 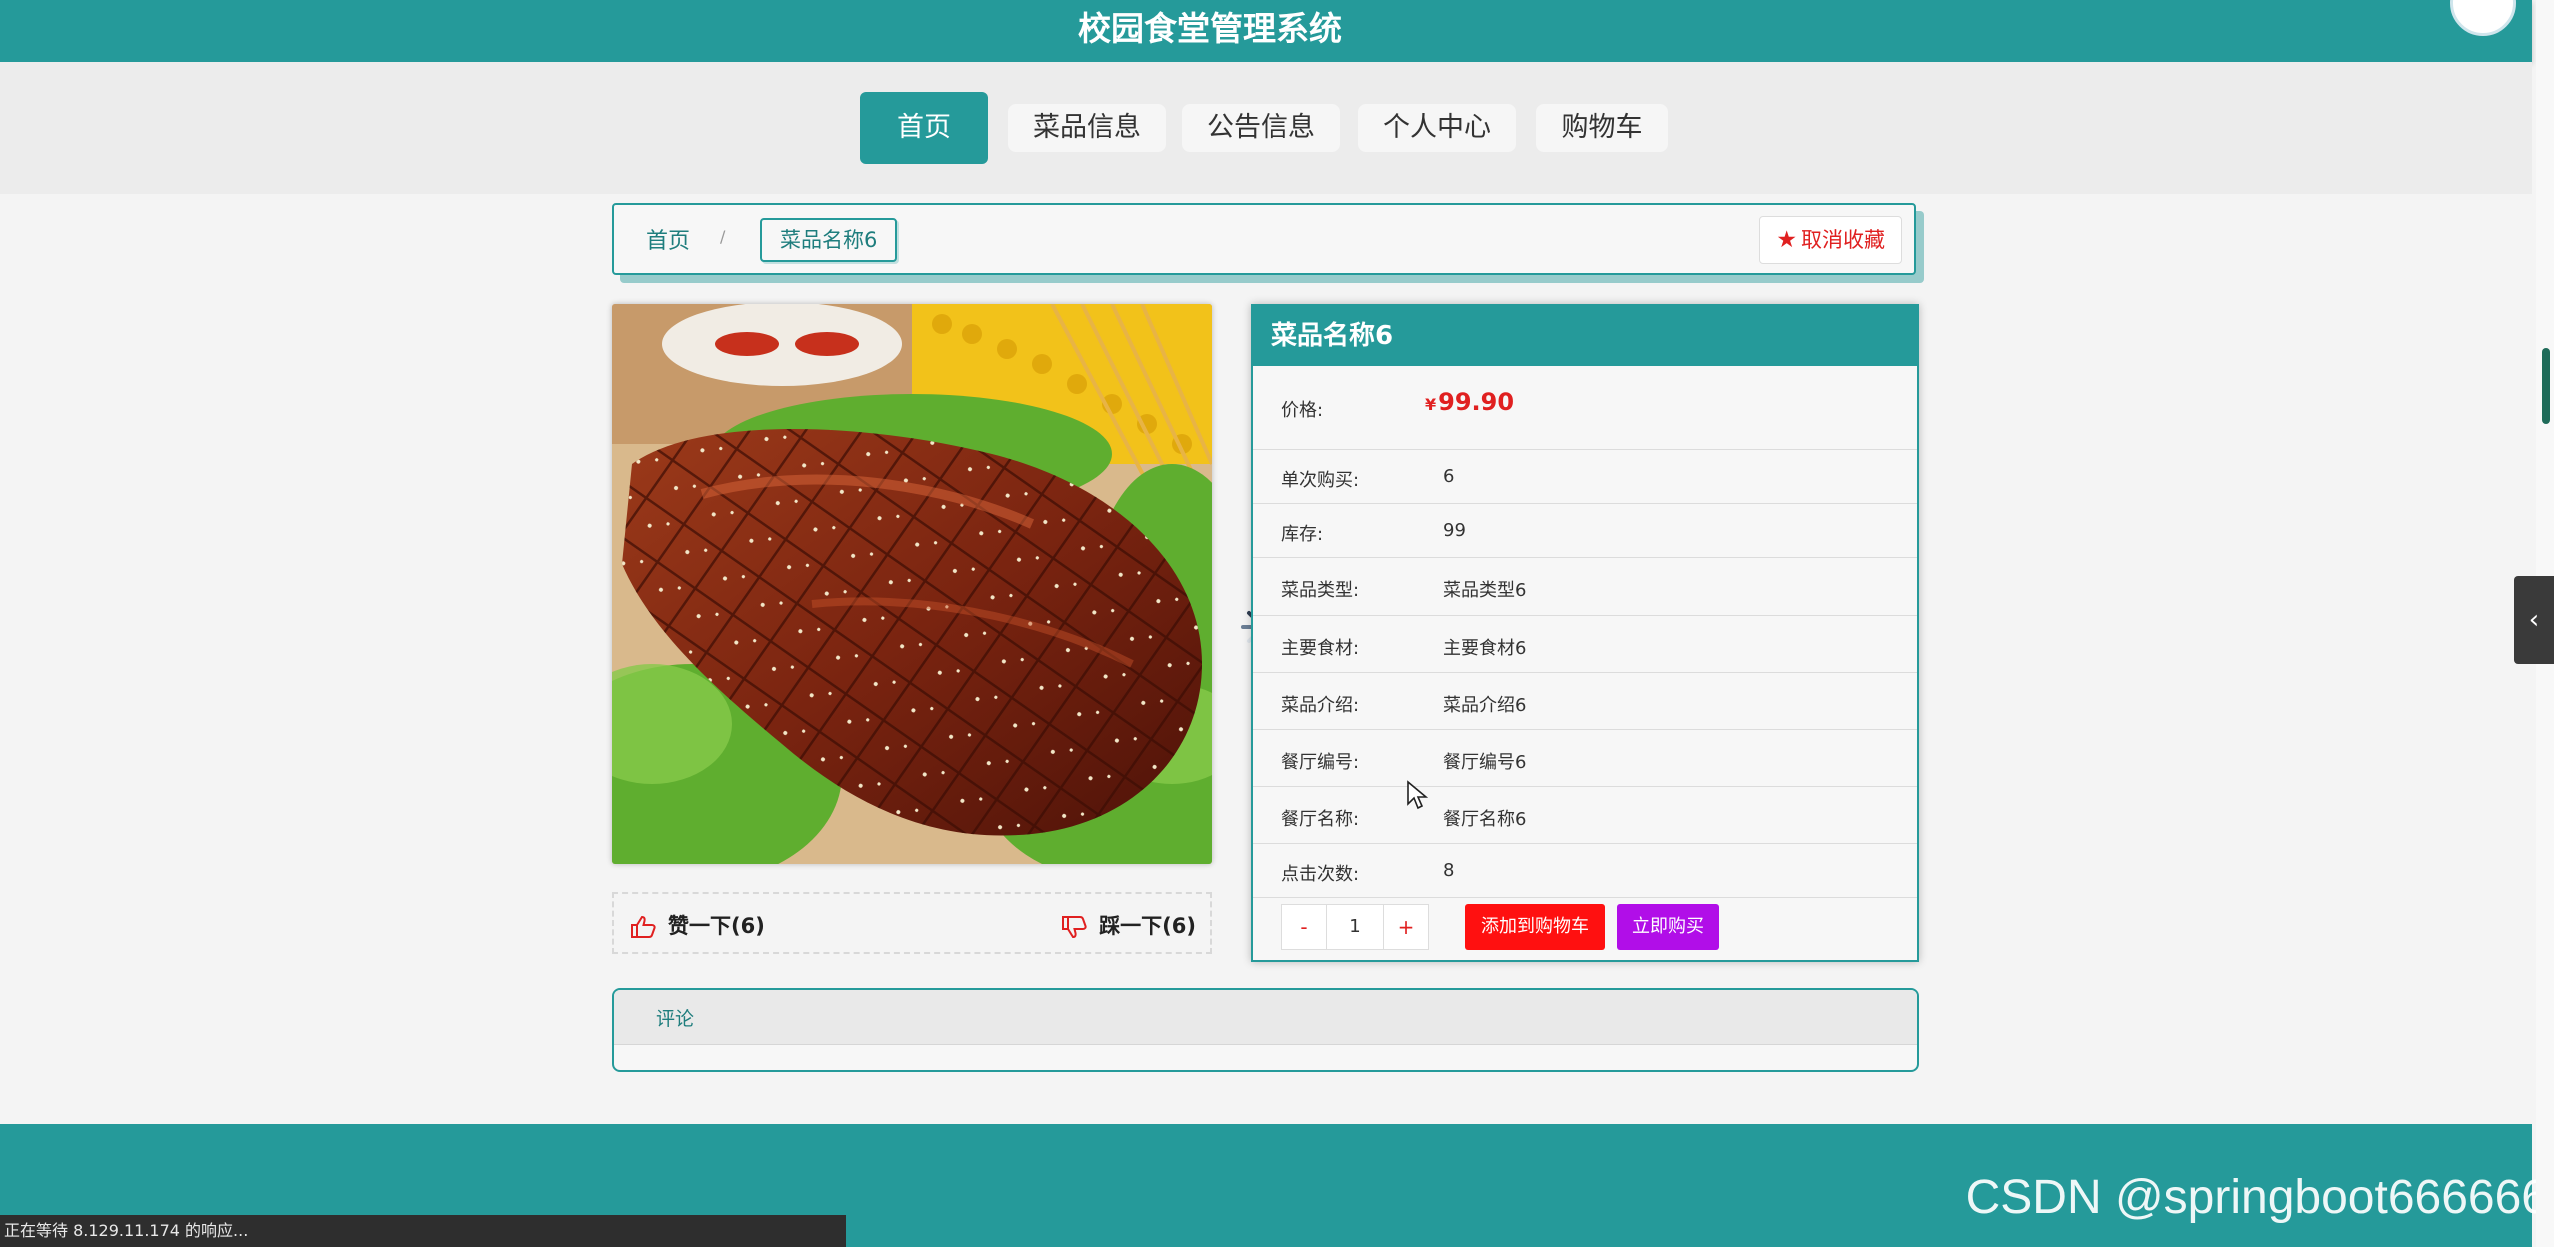 I want to click on detail-row: 餐厅名称: 餐厅名称6, so click(x=1585, y=815).